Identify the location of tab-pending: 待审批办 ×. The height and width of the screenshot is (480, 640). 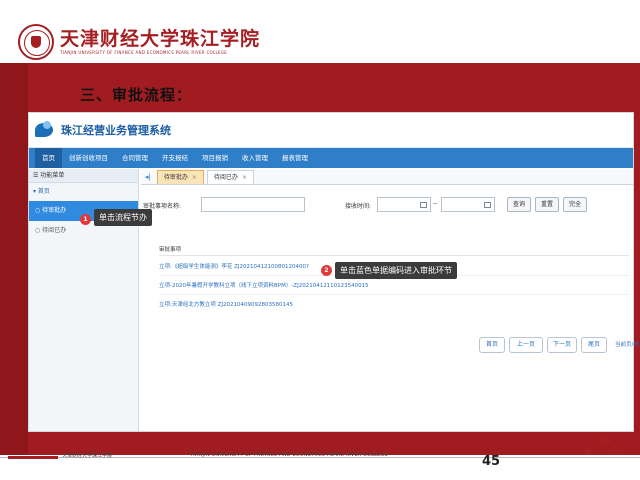
(180, 177).